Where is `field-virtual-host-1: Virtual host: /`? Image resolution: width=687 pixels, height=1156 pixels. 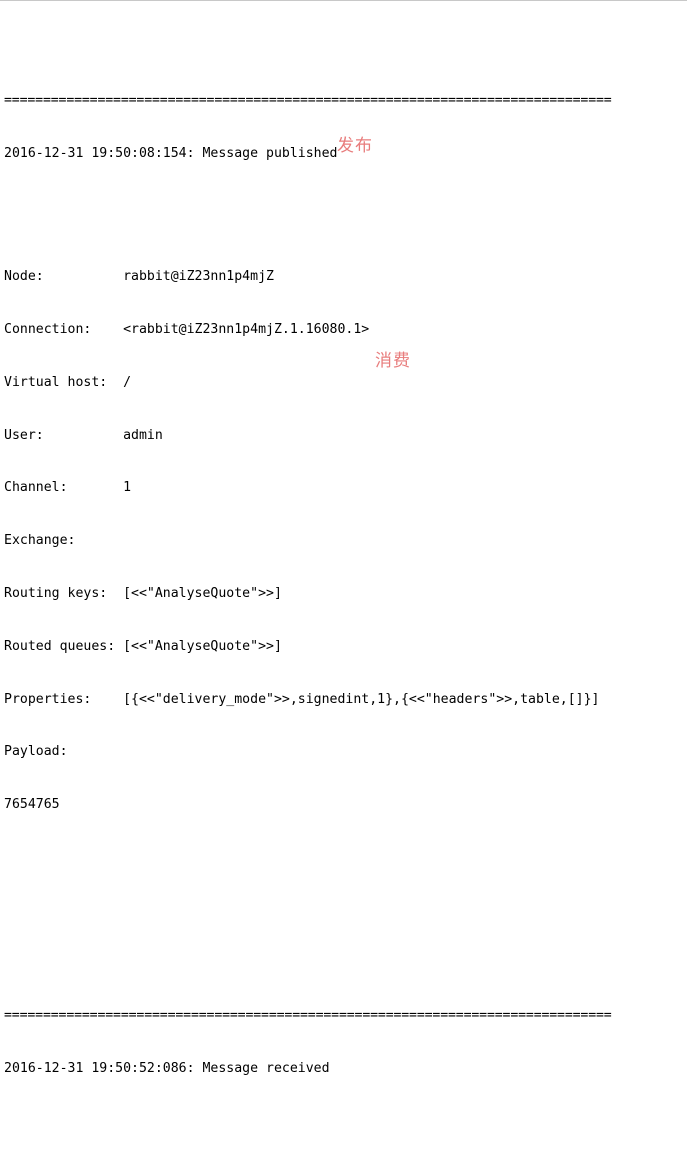 field-virtual-host-1: Virtual host: / is located at coordinates (345, 383).